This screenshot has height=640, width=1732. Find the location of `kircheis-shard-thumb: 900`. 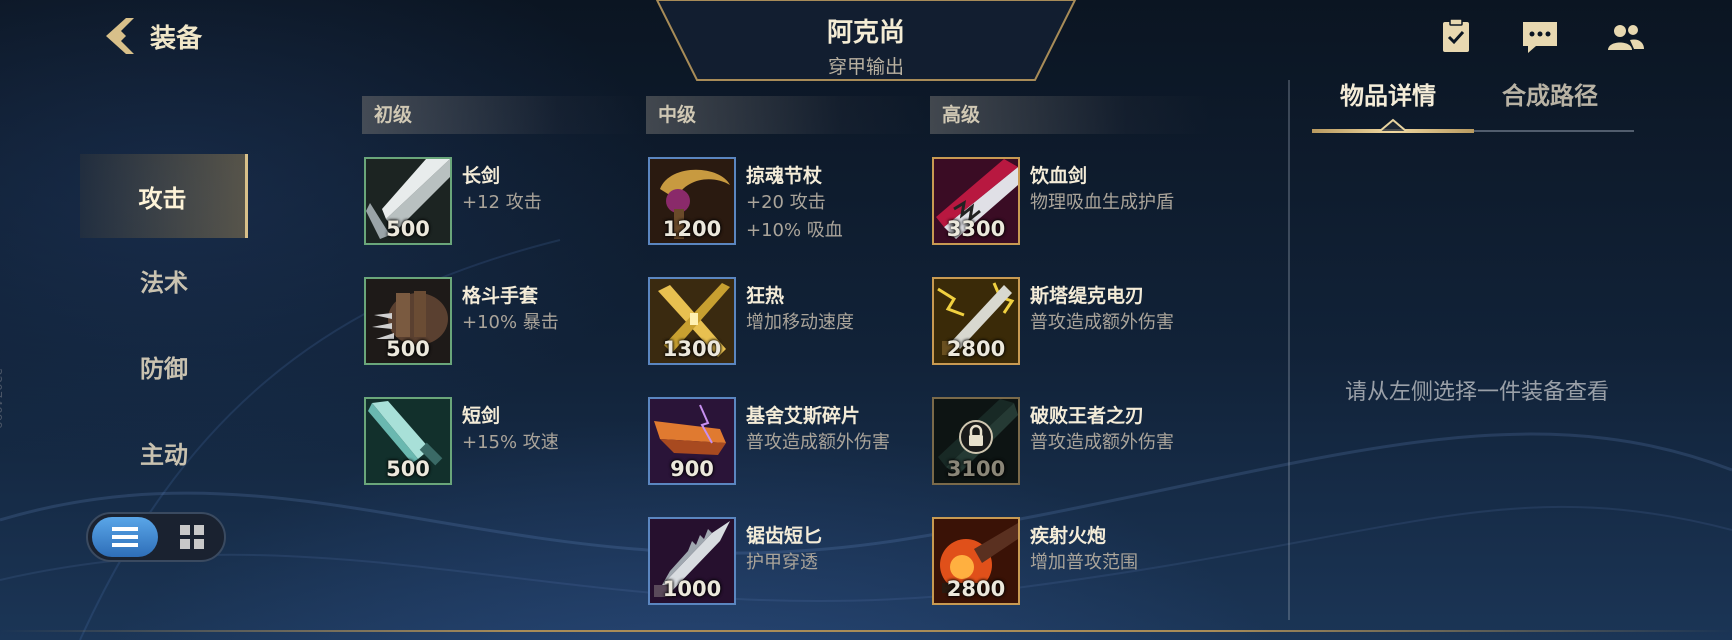

kircheis-shard-thumb: 900 is located at coordinates (692, 441).